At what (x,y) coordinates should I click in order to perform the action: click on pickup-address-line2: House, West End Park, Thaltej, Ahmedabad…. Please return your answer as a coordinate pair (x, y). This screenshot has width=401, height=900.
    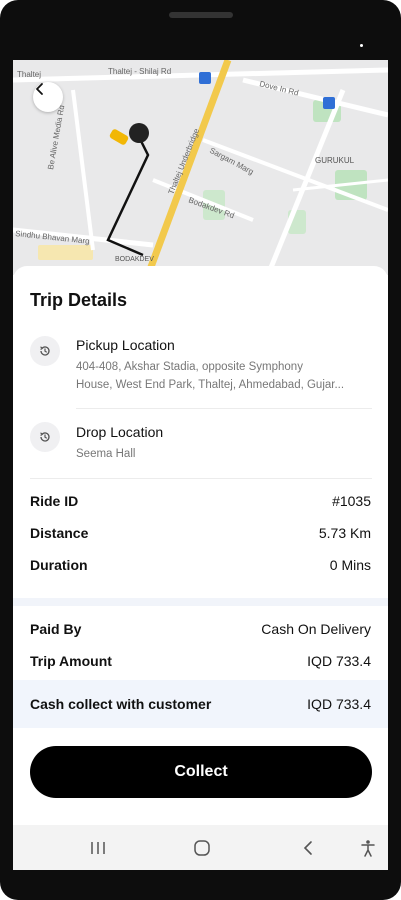
    Looking at the image, I should click on (210, 385).